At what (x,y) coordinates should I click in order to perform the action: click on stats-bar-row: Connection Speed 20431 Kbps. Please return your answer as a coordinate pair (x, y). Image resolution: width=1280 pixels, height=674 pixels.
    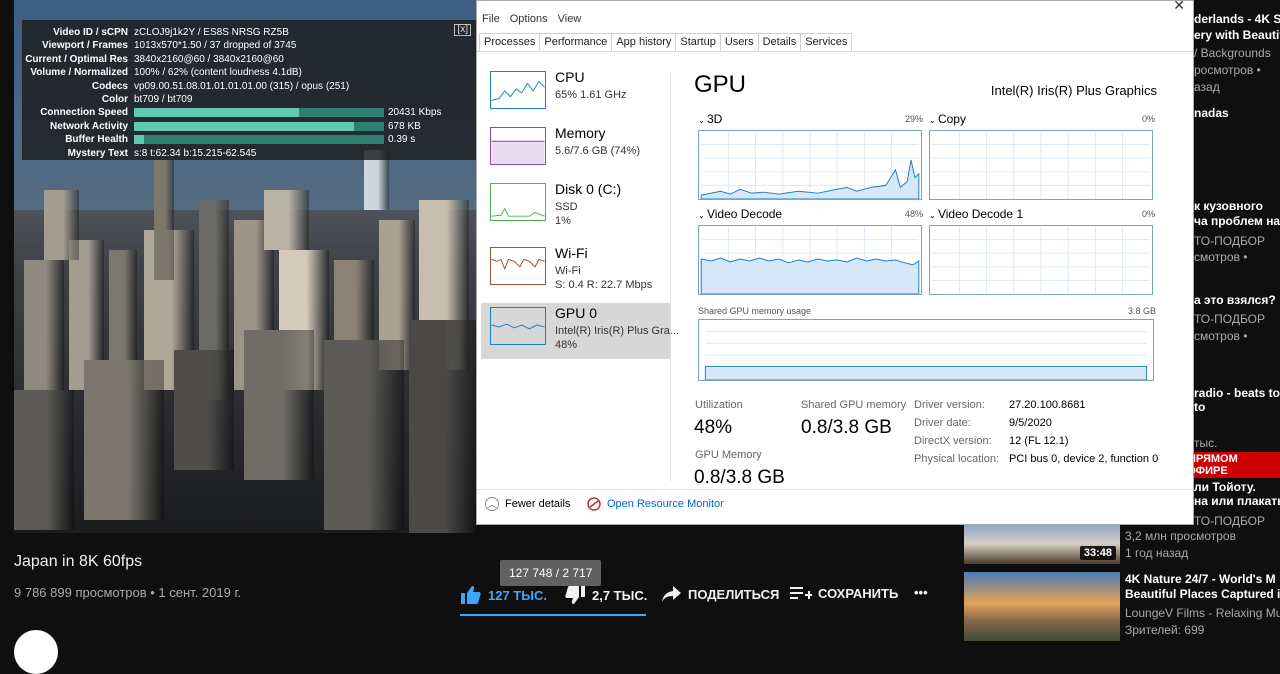
    Looking at the image, I should click on (249, 112).